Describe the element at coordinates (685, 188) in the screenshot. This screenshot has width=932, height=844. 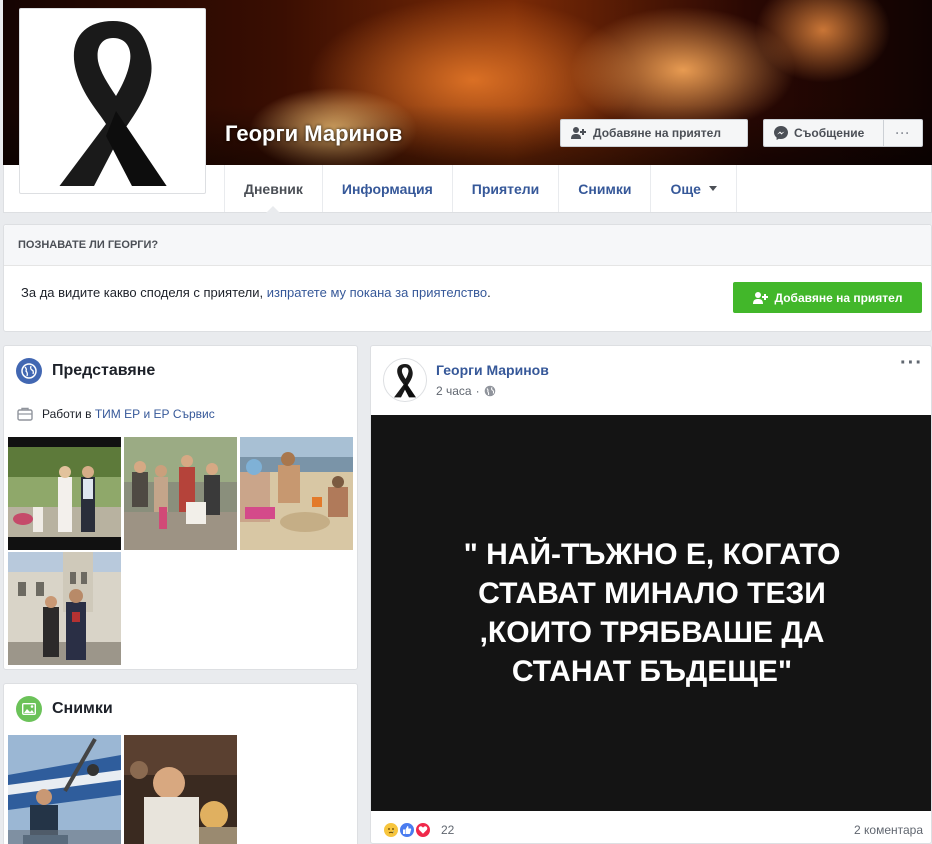
I see `tab-more-label: Още` at that location.